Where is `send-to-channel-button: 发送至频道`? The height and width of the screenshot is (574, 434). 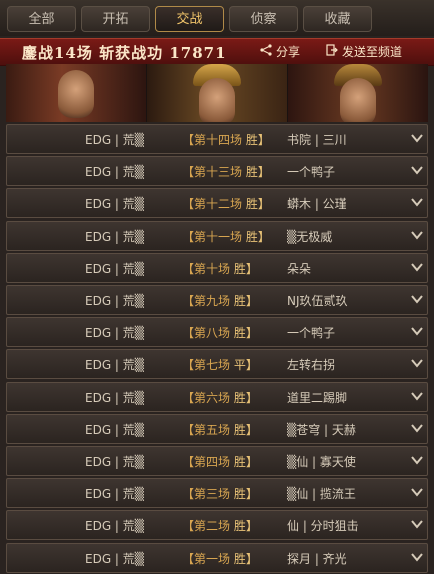
send-to-channel-button: 发送至频道 is located at coordinates (364, 51).